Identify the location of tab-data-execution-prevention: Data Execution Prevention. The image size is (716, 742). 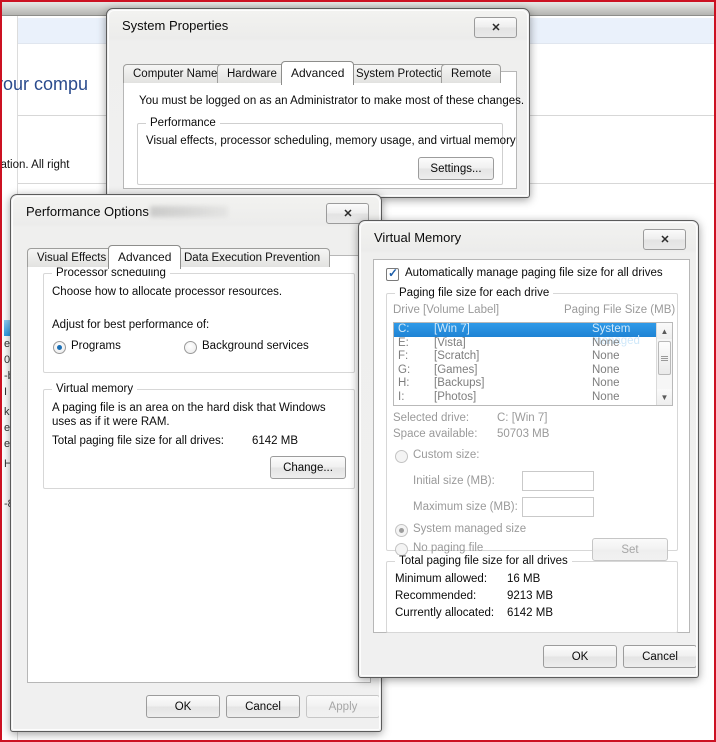
(252, 257).